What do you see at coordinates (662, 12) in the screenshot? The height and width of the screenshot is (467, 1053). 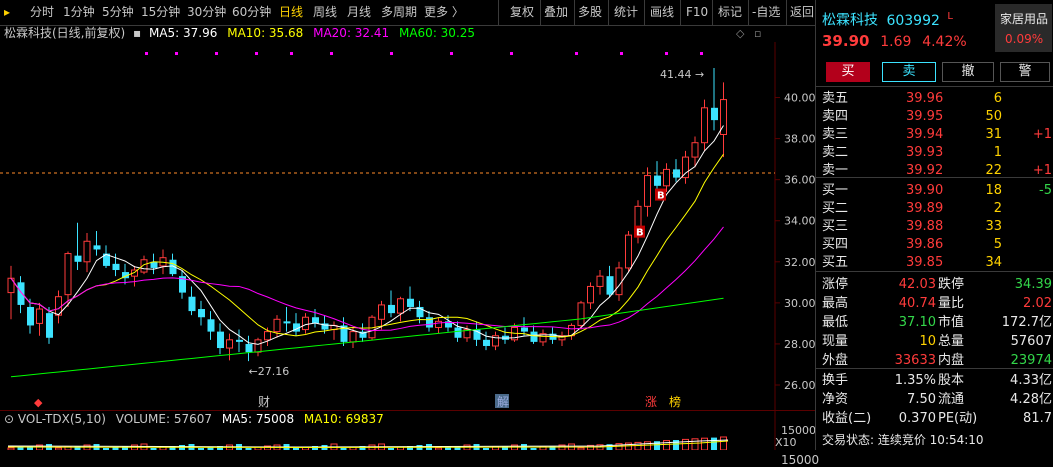 I see `toolbar-draw-button: 画线` at bounding box center [662, 12].